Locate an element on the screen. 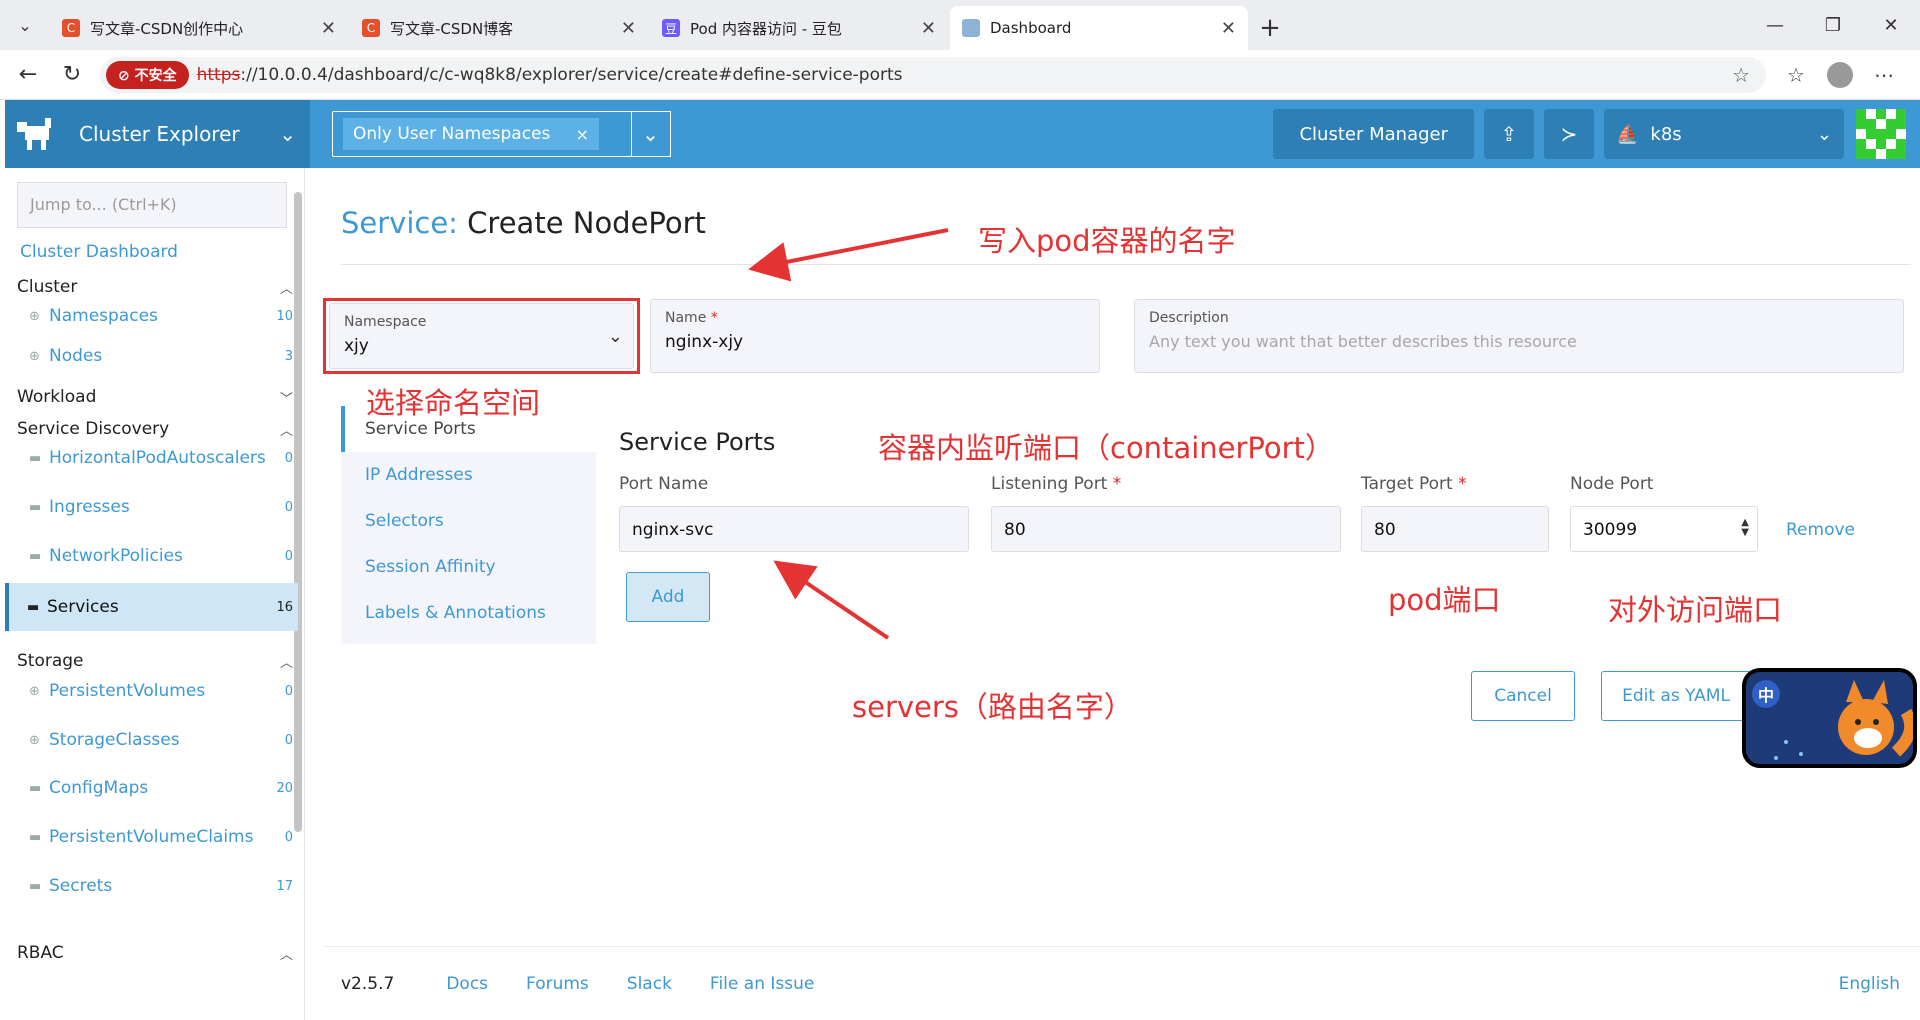  item-count: 17 is located at coordinates (284, 886).